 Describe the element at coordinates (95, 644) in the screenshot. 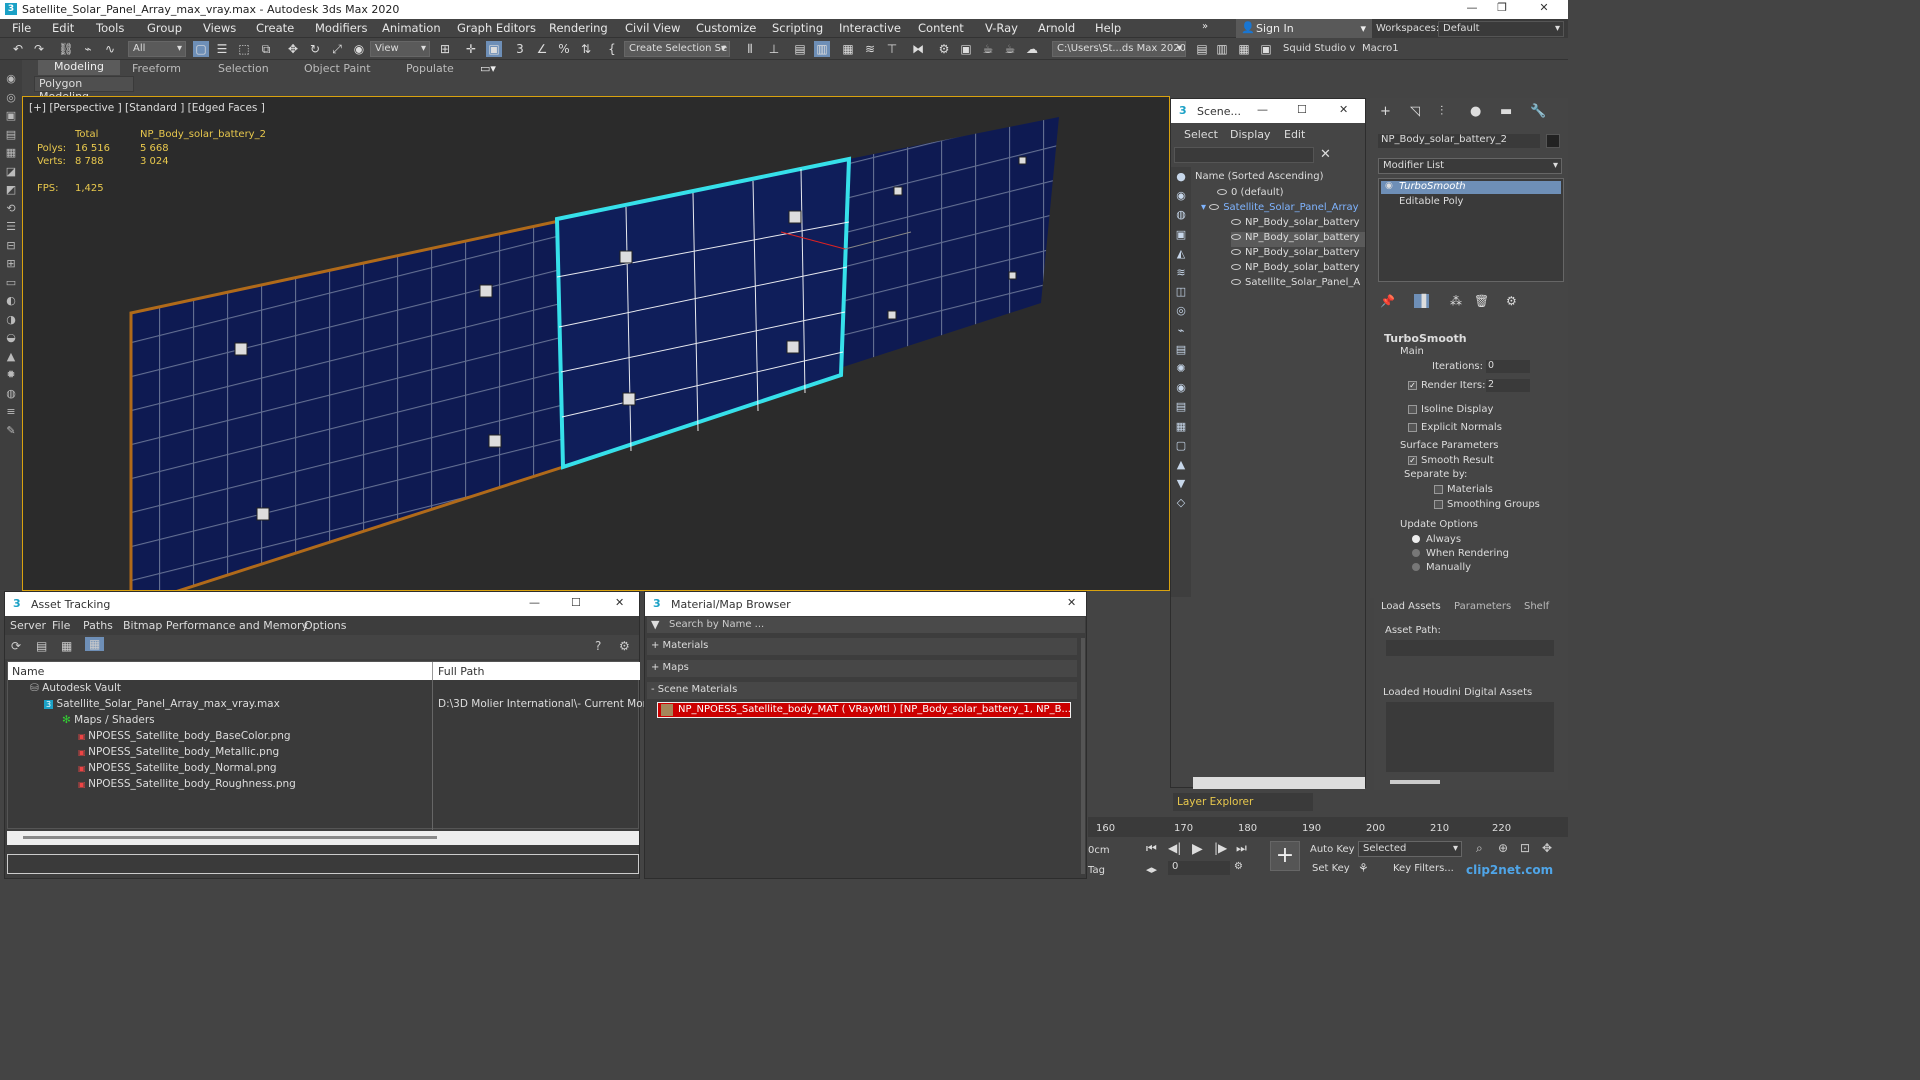

I see `table-view-icon: ▦` at that location.